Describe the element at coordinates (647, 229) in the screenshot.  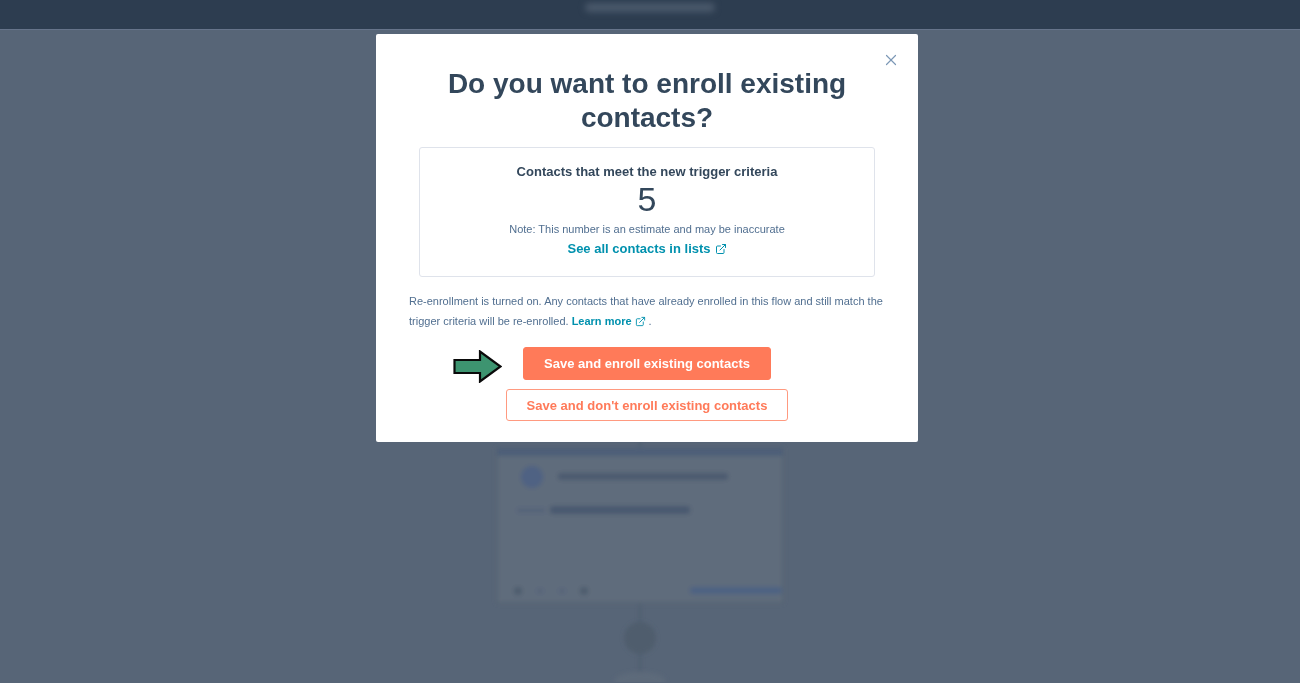
I see `estimate-note: Note: This number is an estimate and may be inaccurate` at that location.